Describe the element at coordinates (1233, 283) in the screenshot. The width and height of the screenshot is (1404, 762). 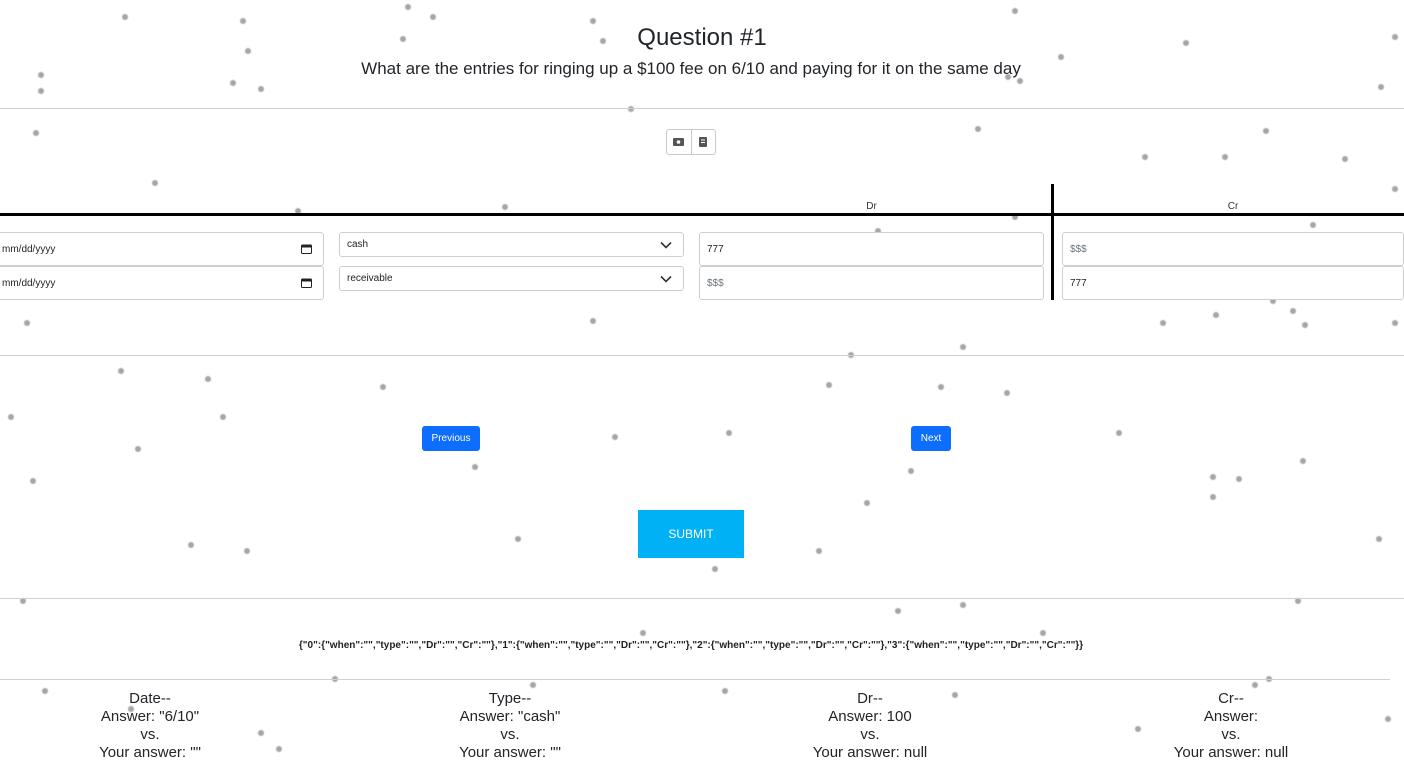
I see `cr-amount-input: 777` at that location.